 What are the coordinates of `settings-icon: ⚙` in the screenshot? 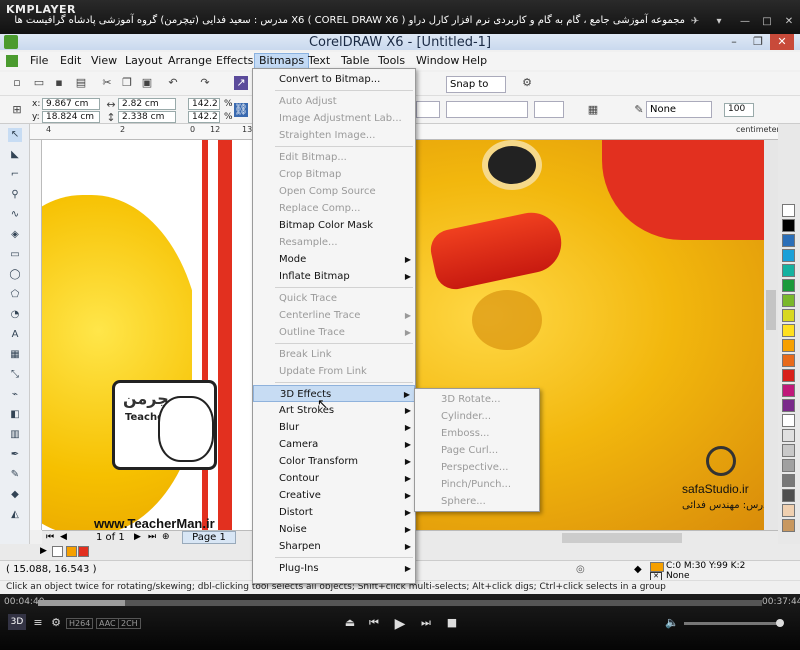 It's located at (56, 622).